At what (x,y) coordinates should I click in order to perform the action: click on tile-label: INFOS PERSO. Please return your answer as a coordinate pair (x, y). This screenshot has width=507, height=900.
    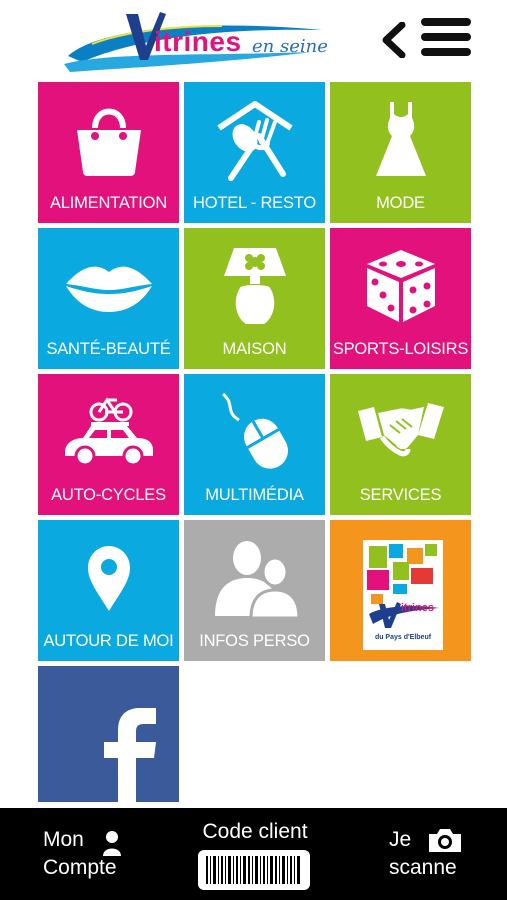
    Looking at the image, I should click on (254, 641).